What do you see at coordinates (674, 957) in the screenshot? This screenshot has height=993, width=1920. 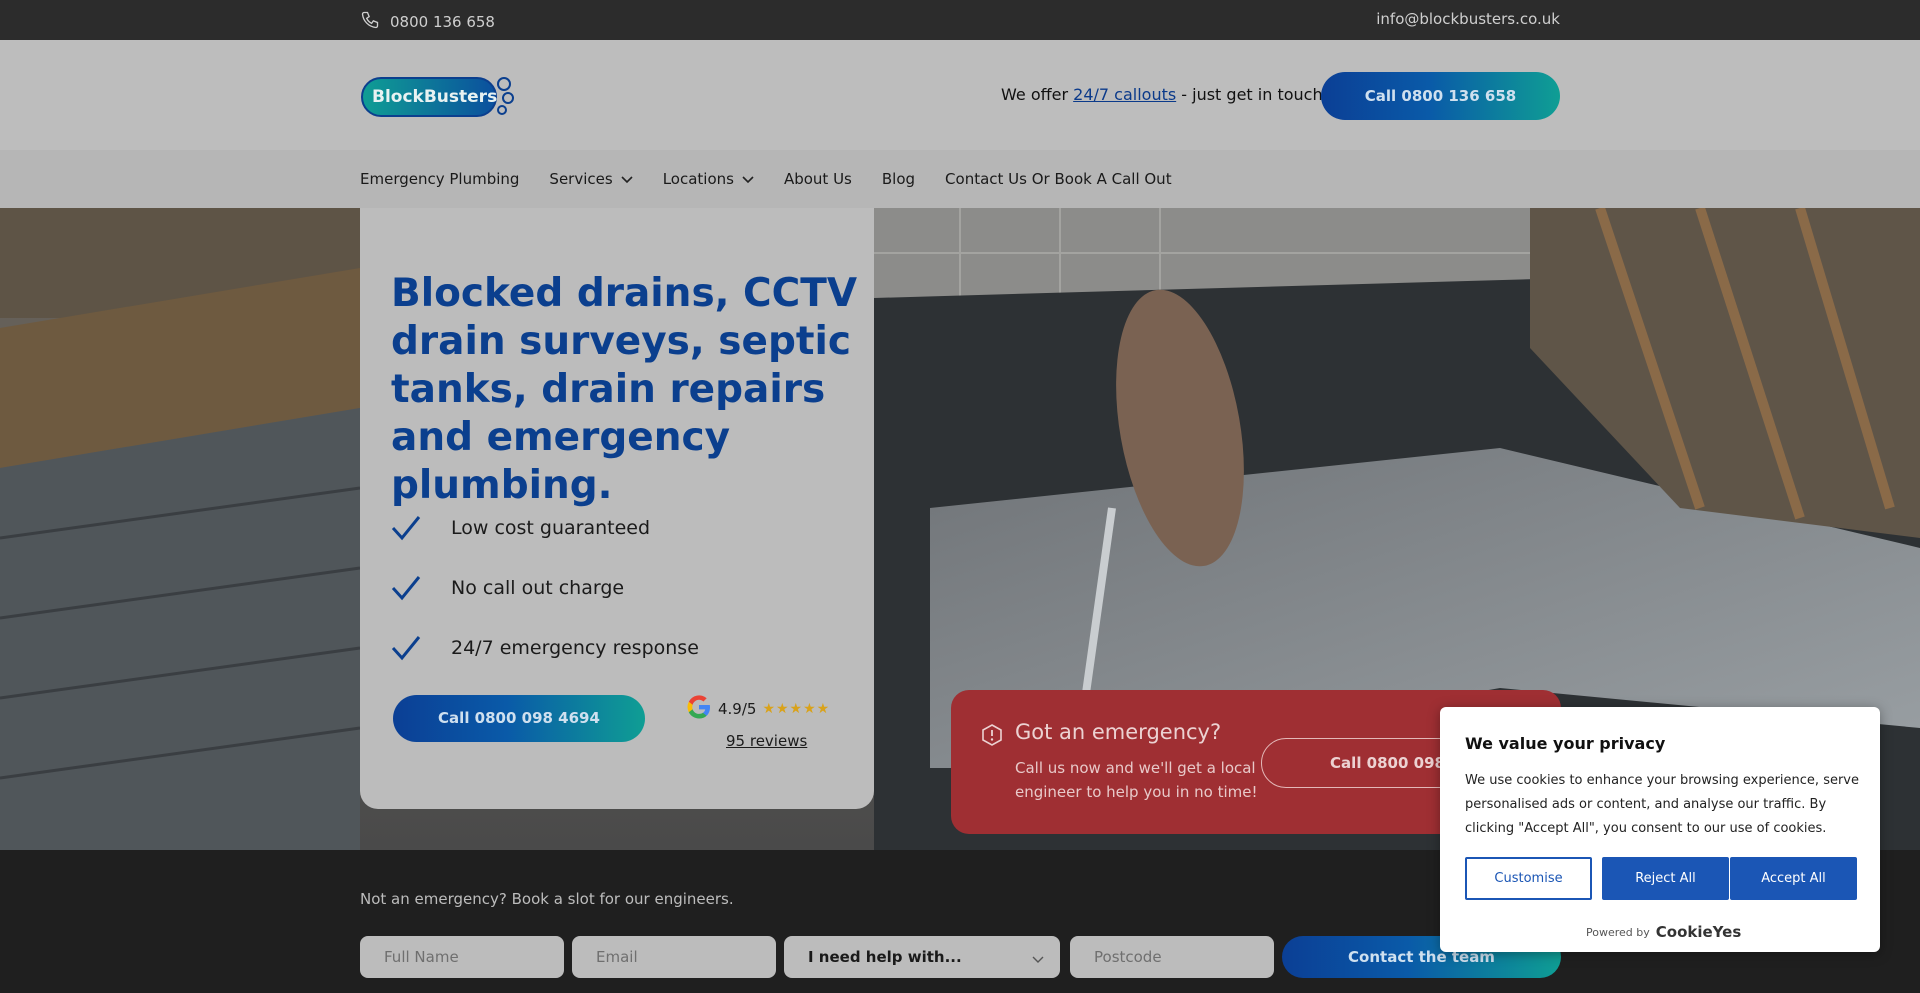 I see `email-field` at bounding box center [674, 957].